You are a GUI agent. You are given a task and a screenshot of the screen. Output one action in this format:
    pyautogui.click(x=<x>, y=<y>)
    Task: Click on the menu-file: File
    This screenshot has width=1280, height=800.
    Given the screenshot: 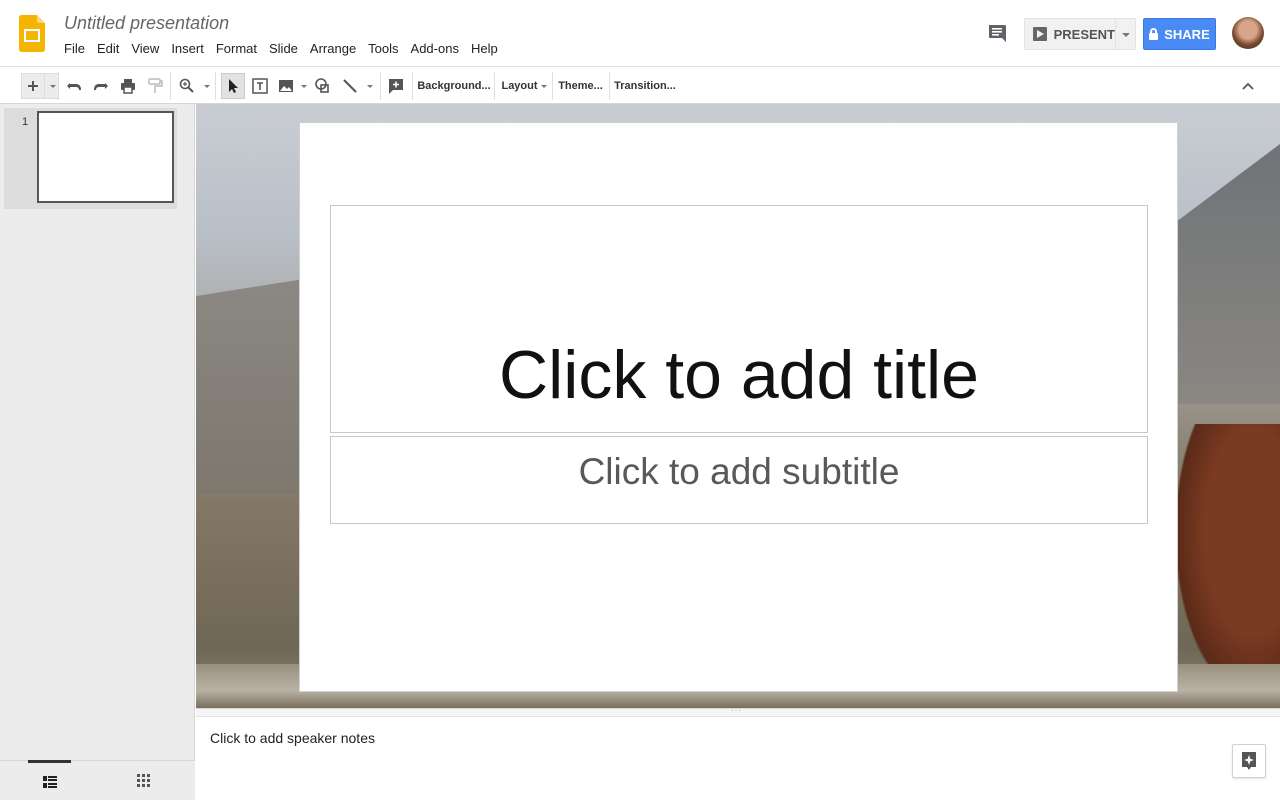 What is the action you would take?
    pyautogui.click(x=74, y=48)
    